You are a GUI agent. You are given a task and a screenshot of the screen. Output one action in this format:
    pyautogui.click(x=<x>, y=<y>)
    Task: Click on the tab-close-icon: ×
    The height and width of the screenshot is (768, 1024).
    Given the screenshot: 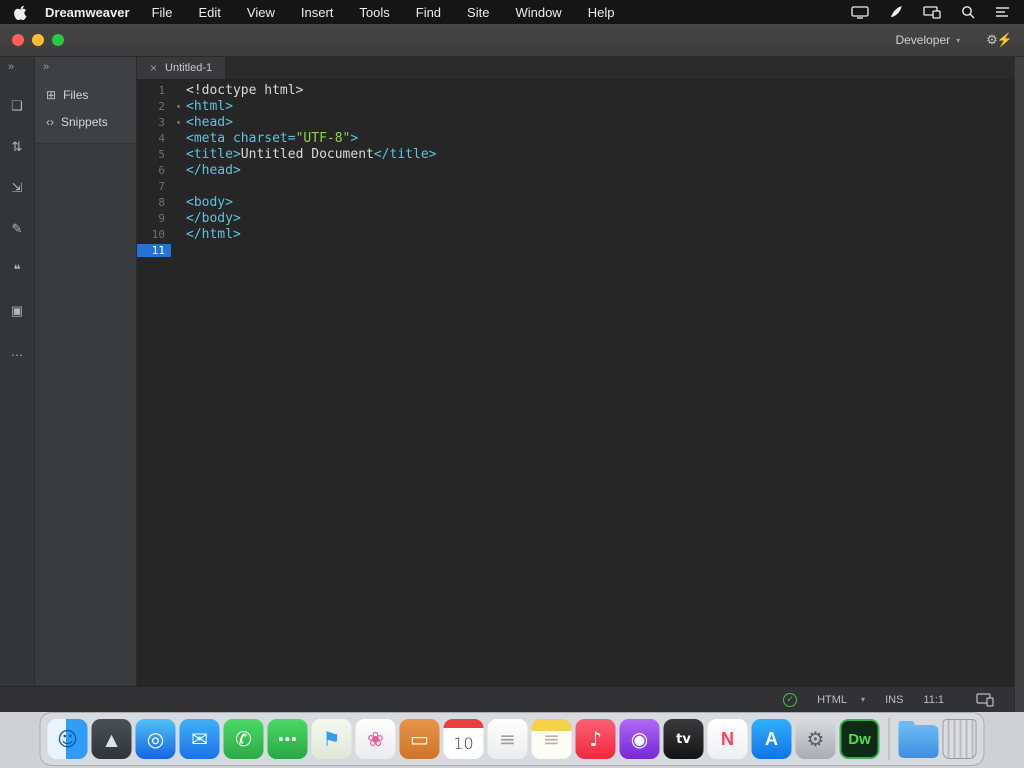 What is the action you would take?
    pyautogui.click(x=153, y=68)
    